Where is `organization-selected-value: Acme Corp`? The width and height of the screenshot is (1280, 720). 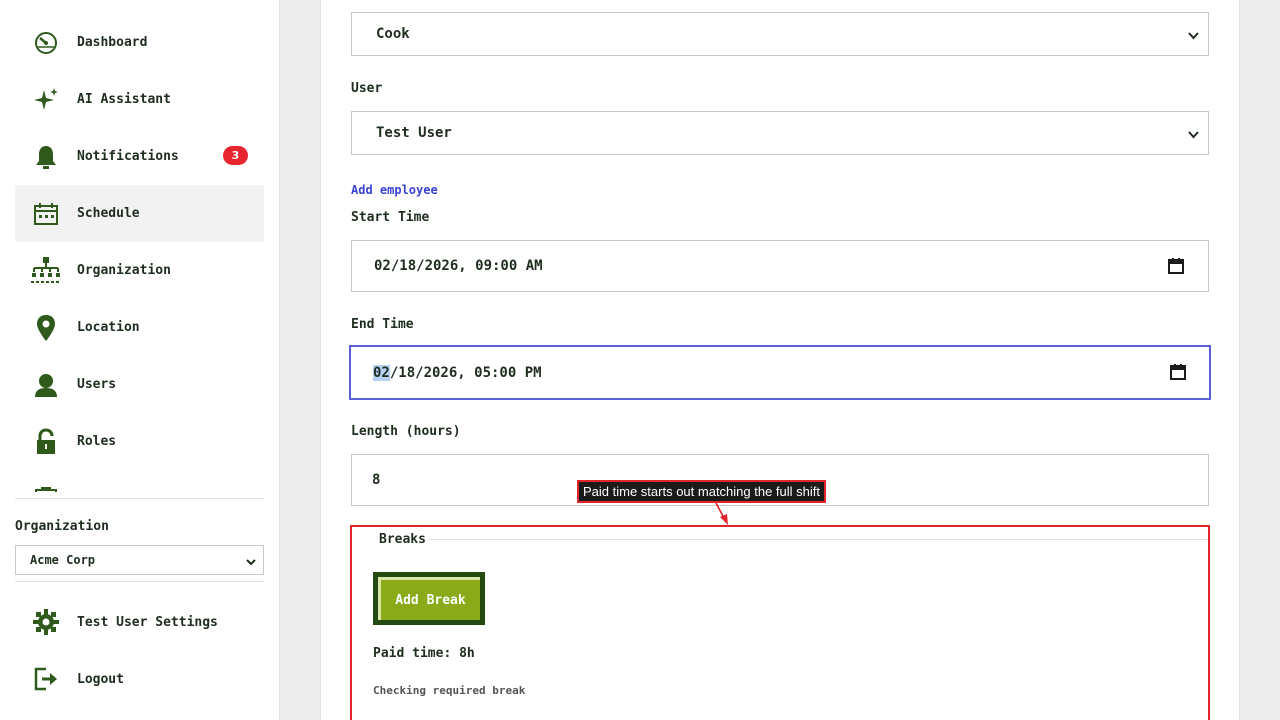 organization-selected-value: Acme Corp is located at coordinates (63, 560).